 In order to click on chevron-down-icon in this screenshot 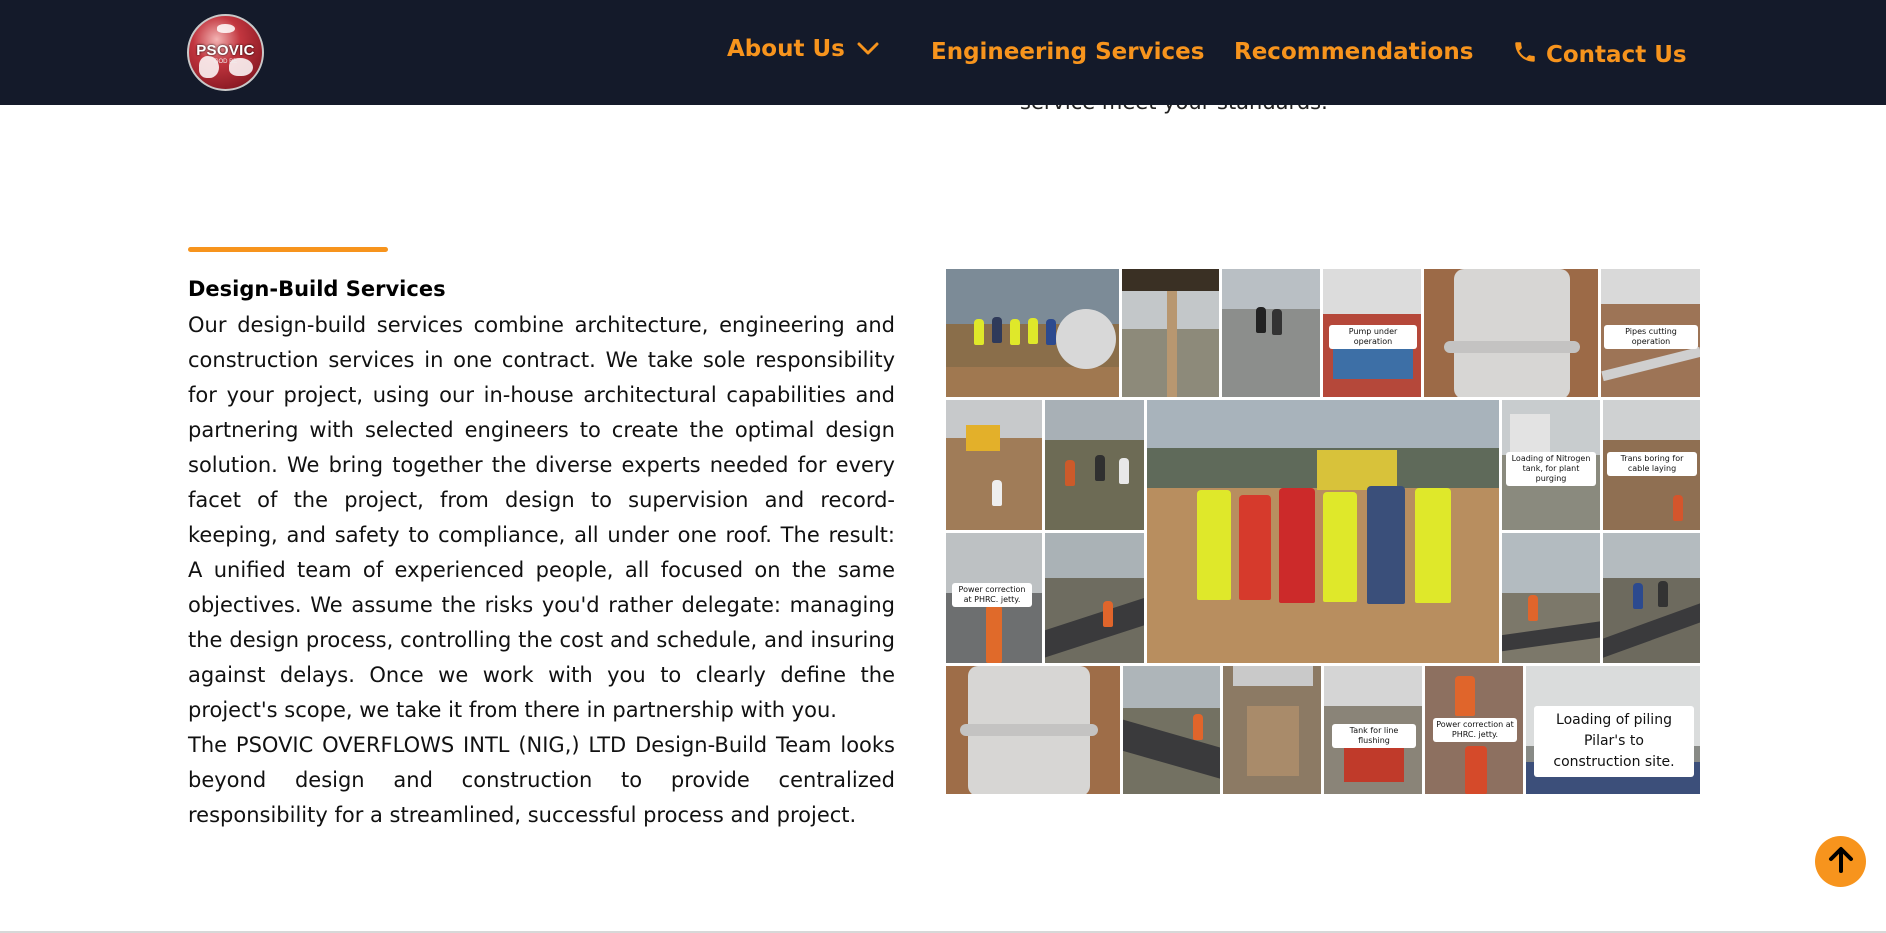, I will do `click(868, 49)`.